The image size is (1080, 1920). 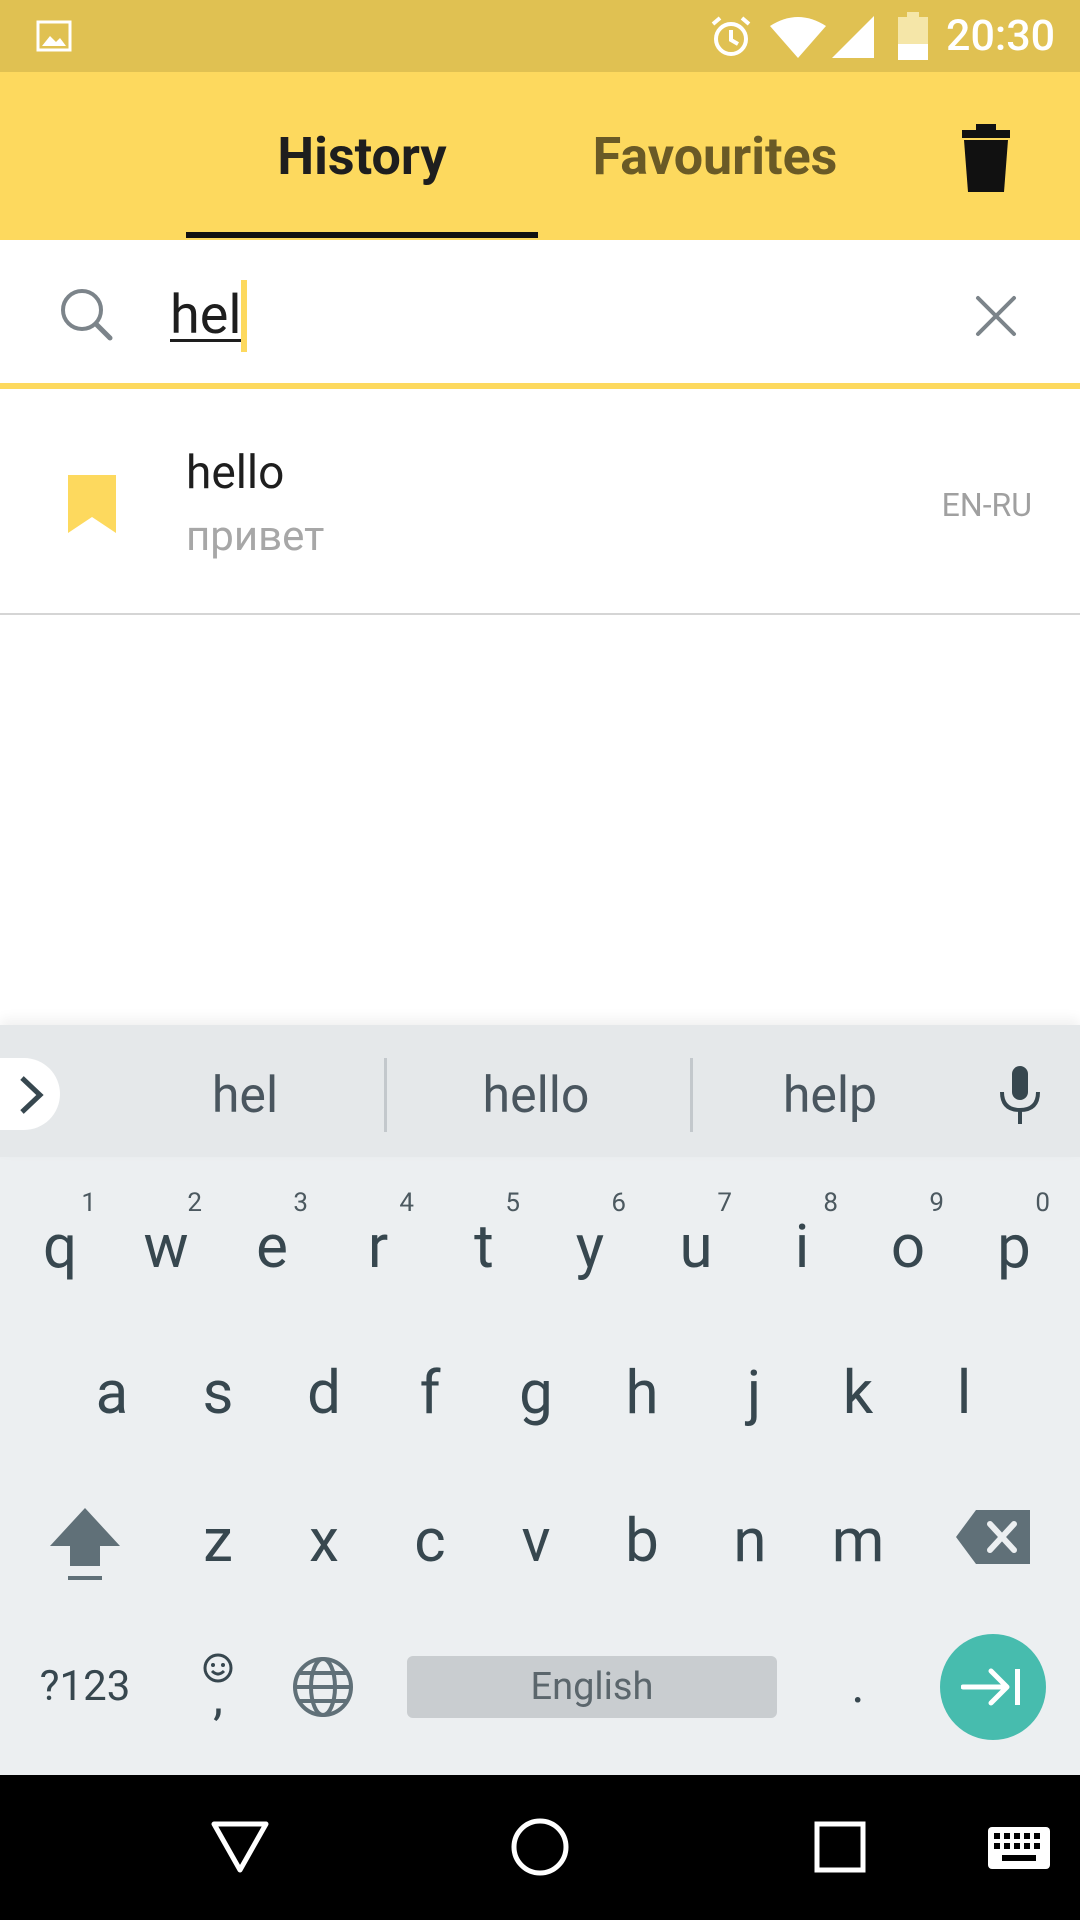 I want to click on navigation-bar, so click(x=540, y=1847).